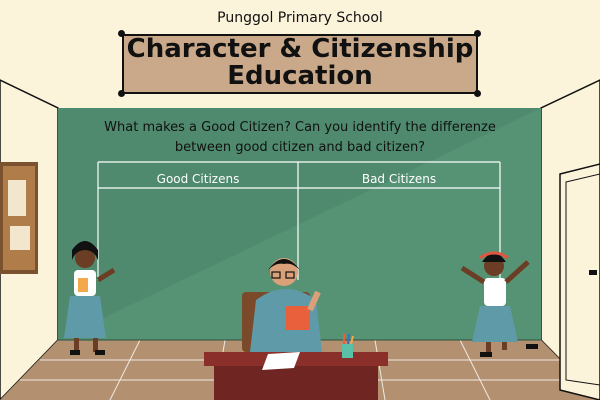 The width and height of the screenshot is (600, 400). I want to click on school-name: Punggol Primary School, so click(300, 18).